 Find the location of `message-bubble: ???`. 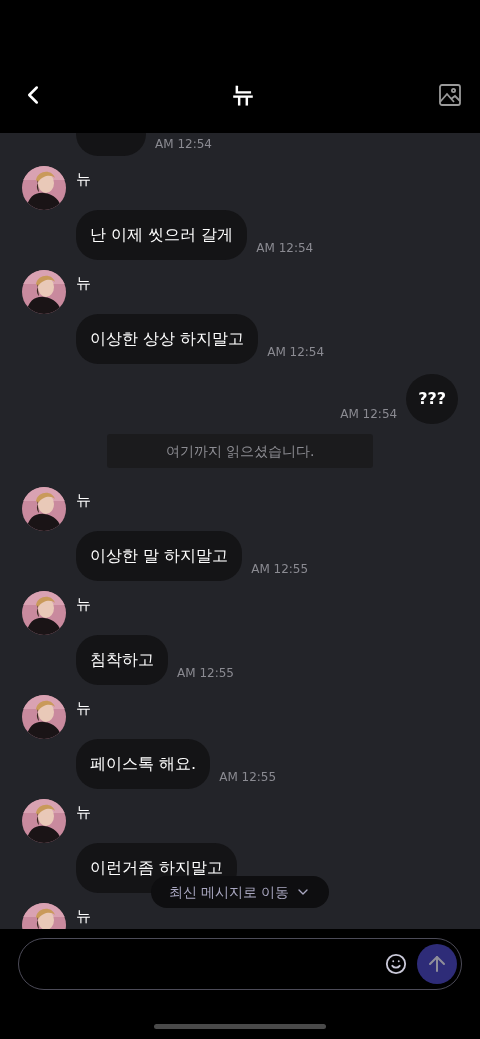

message-bubble: ??? is located at coordinates (432, 399).